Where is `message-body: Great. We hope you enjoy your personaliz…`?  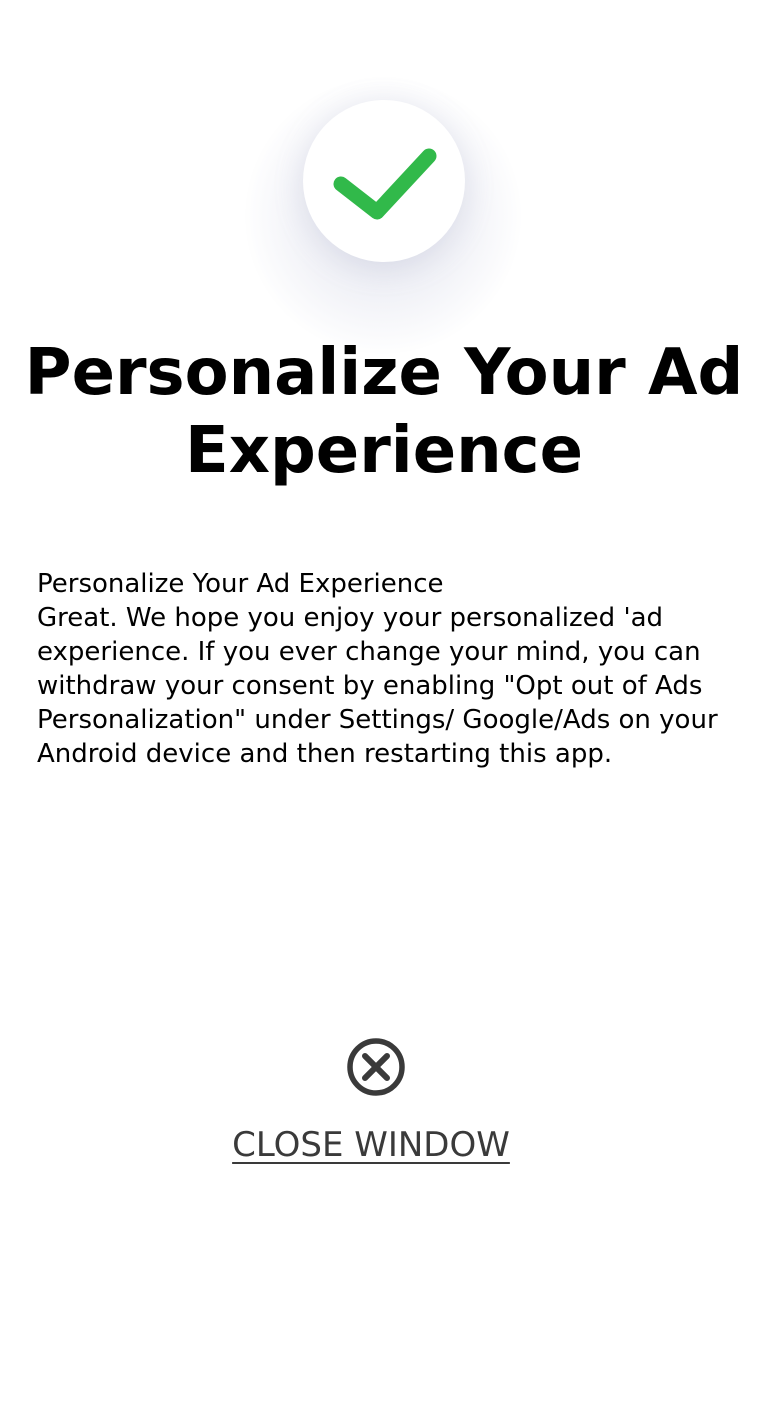
message-body: Great. We hope you enjoy your personaliz… is located at coordinates (377, 686).